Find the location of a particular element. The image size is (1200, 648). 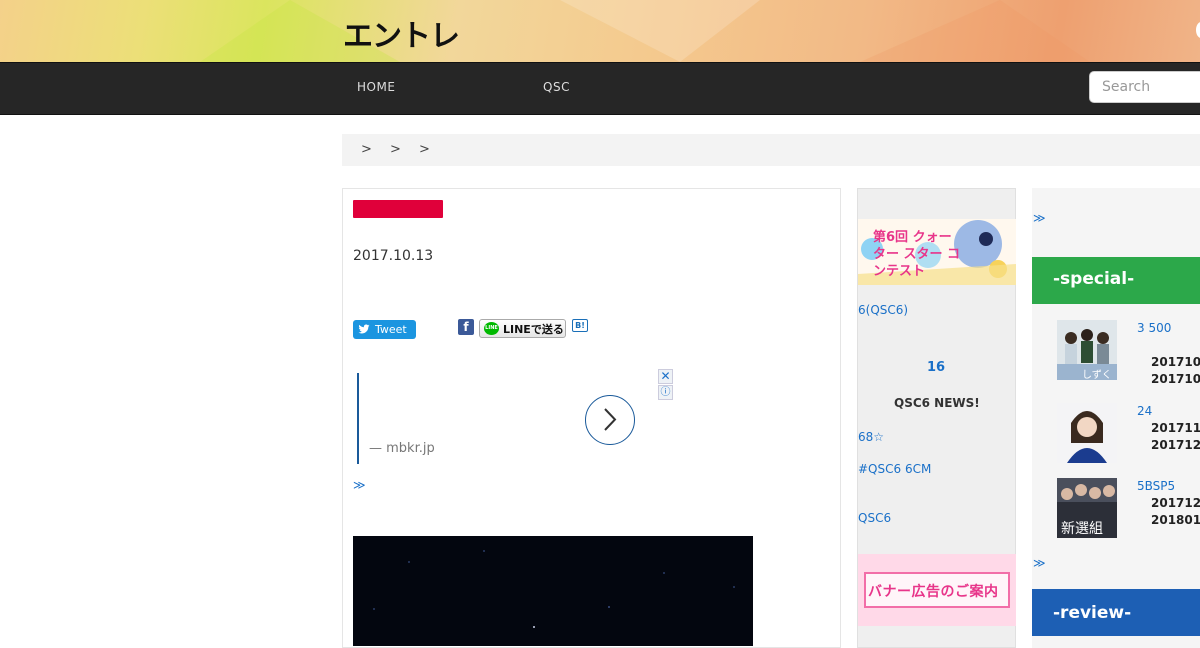

breadcrumb-separators: > > > is located at coordinates (399, 149).